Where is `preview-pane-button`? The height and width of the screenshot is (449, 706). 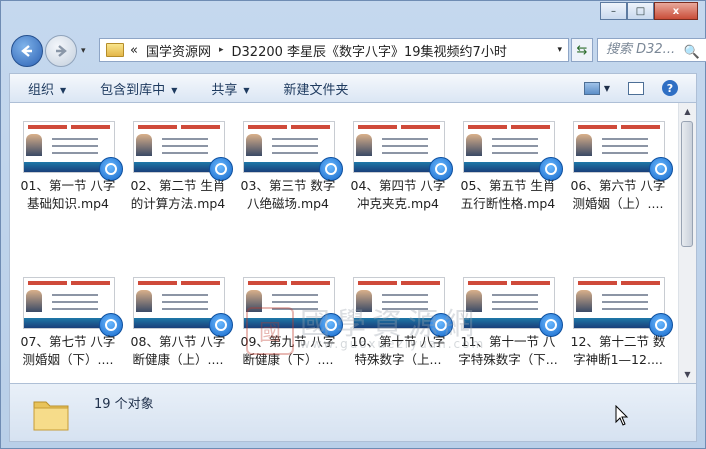 preview-pane-button is located at coordinates (636, 88).